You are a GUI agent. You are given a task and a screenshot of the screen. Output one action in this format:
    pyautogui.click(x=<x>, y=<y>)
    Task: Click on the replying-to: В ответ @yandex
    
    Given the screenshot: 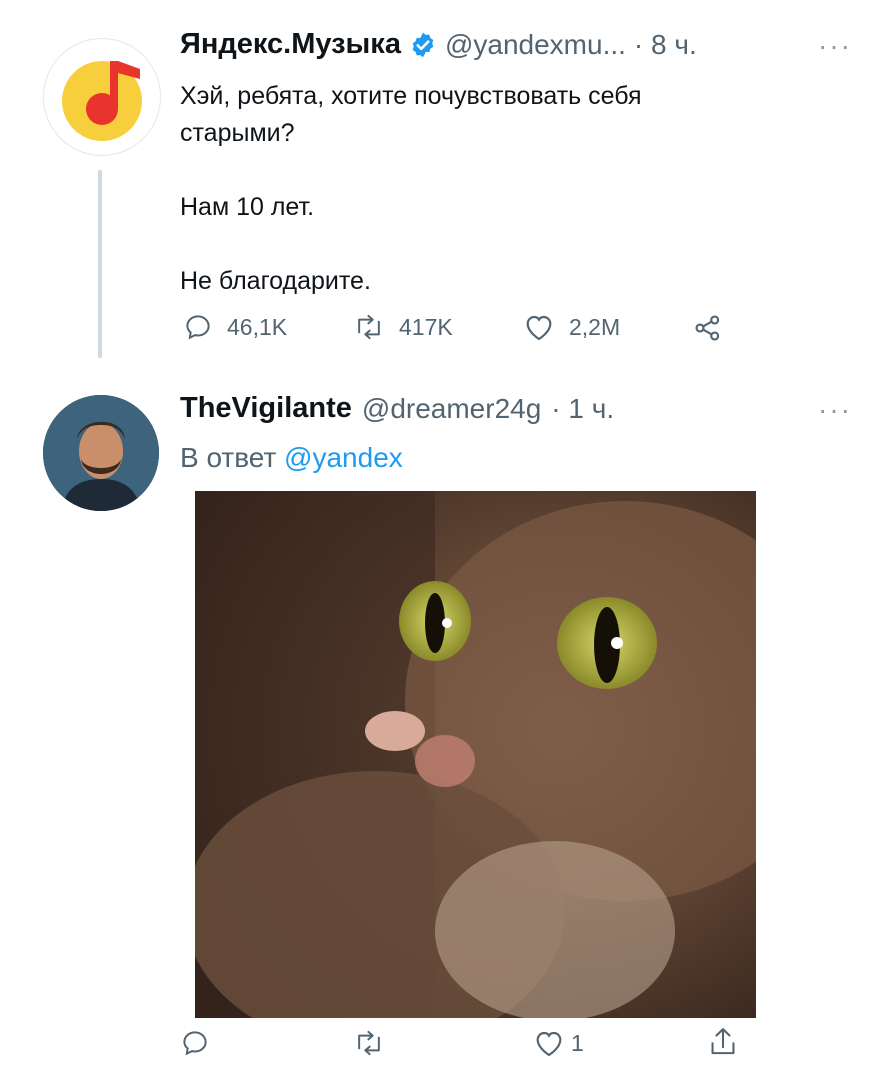 What is the action you would take?
    pyautogui.click(x=291, y=458)
    